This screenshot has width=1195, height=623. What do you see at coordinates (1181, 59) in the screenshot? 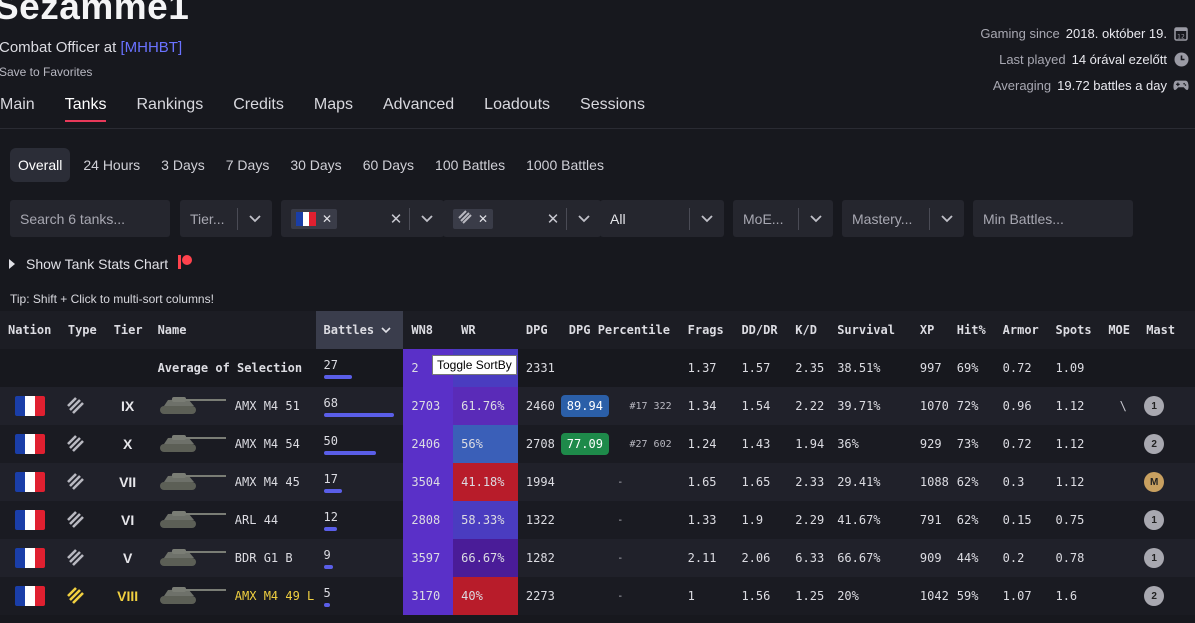
I see `clock-icon` at bounding box center [1181, 59].